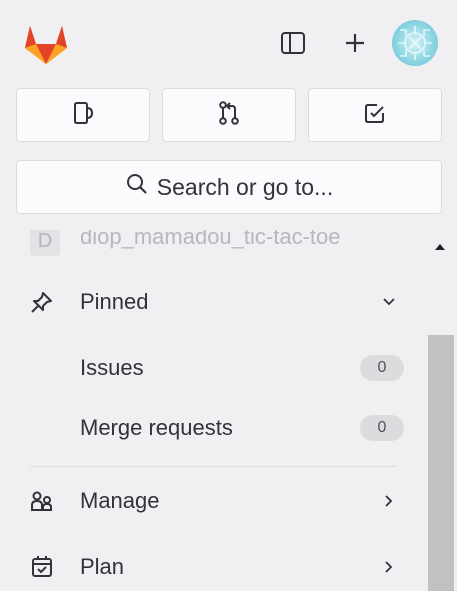 The image size is (457, 591). Describe the element at coordinates (42, 302) in the screenshot. I see `pin-icon` at that location.